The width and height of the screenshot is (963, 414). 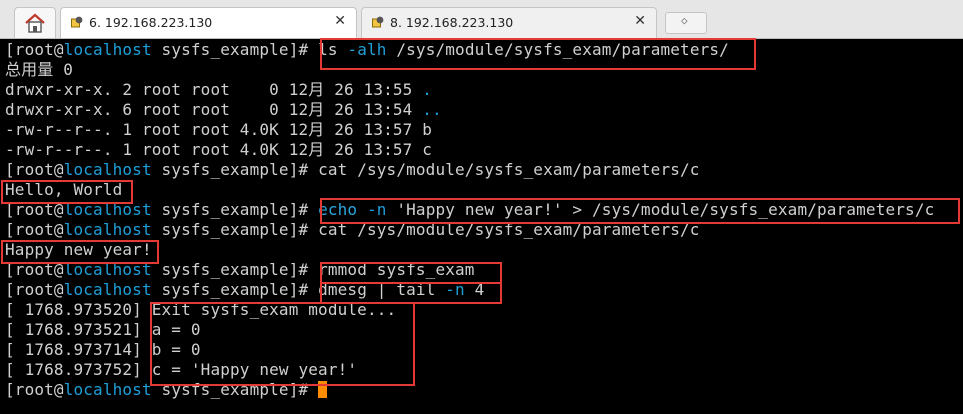 I want to click on plus-icon: ◇, so click(x=684, y=20).